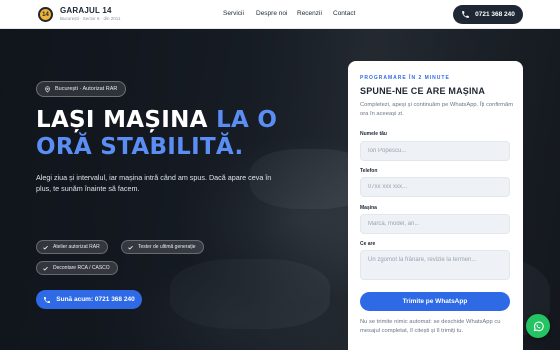 Image resolution: width=560 pixels, height=350 pixels. I want to click on call-now-button: Sună acum: 0721 368 240, so click(89, 299).